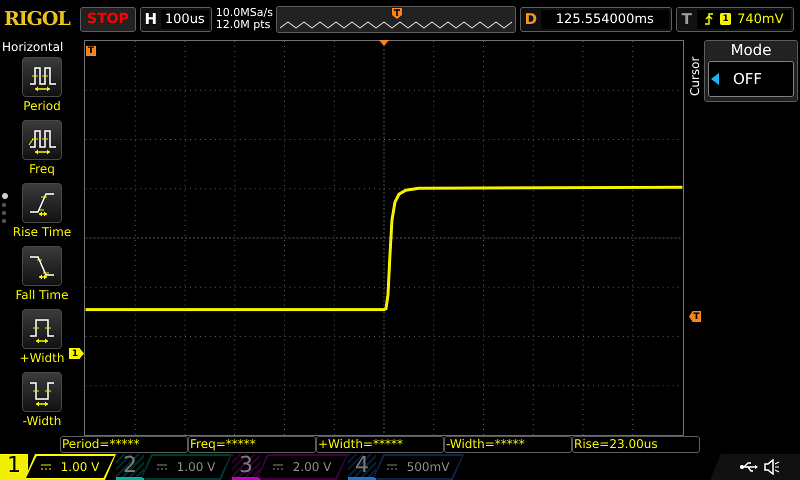  Describe the element at coordinates (302, 467) in the screenshot. I see `channel-scale: 2.00 V` at that location.